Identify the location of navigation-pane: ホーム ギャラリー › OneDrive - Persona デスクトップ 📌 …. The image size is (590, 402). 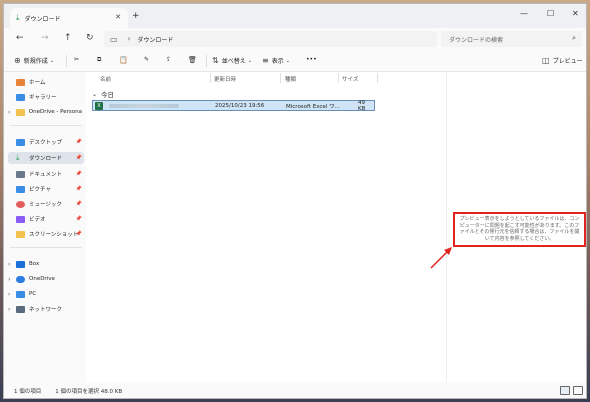
(45, 227).